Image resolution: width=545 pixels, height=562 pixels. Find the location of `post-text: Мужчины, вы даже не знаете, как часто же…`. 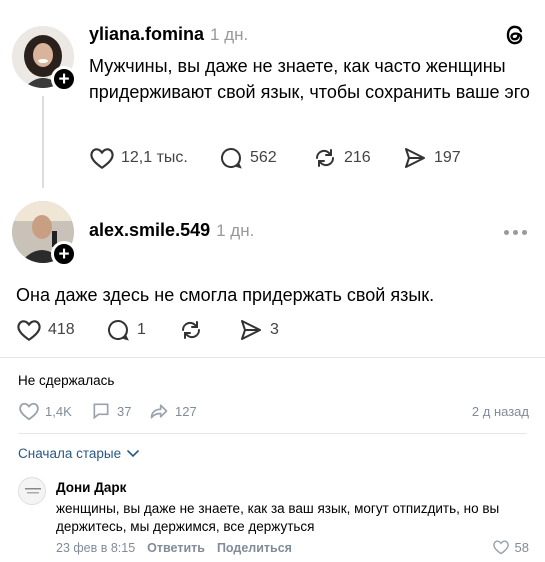

post-text: Мужчины, вы даже не знаете, как часто же… is located at coordinates (309, 79).